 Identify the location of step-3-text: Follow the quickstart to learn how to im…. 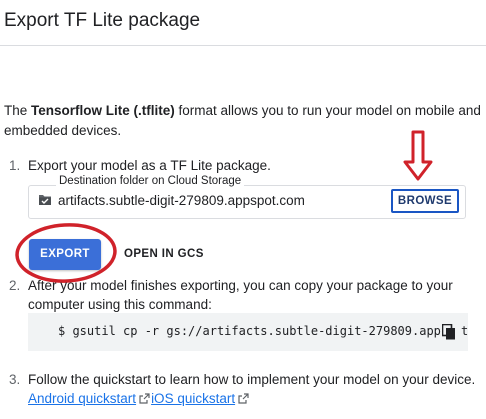
(252, 379).